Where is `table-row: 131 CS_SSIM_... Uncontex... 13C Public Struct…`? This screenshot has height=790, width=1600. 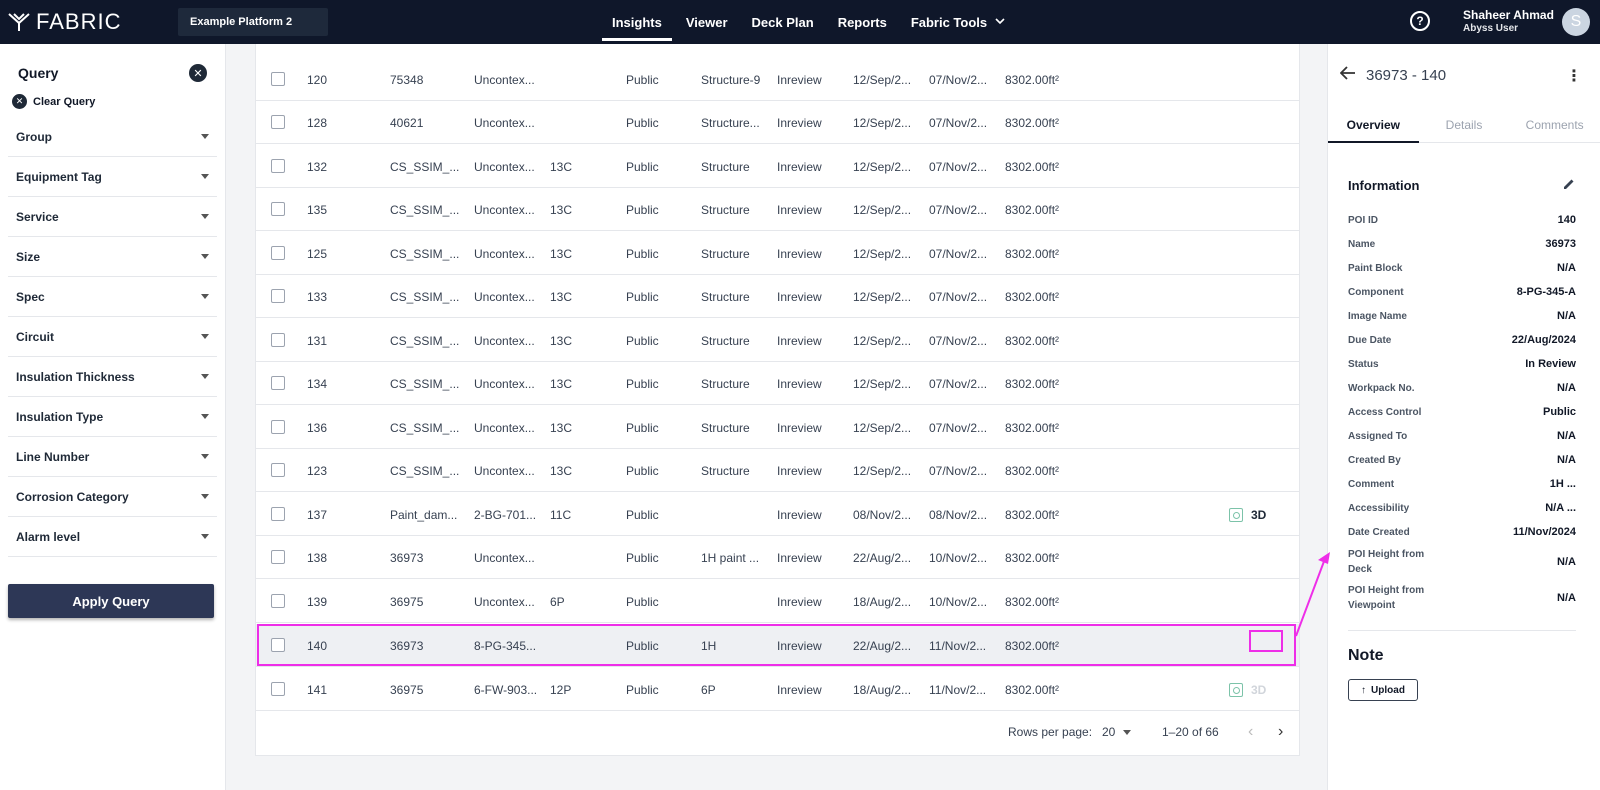
table-row: 131 CS_SSIM_... Uncontex... 13C Public Struct… is located at coordinates (777, 340).